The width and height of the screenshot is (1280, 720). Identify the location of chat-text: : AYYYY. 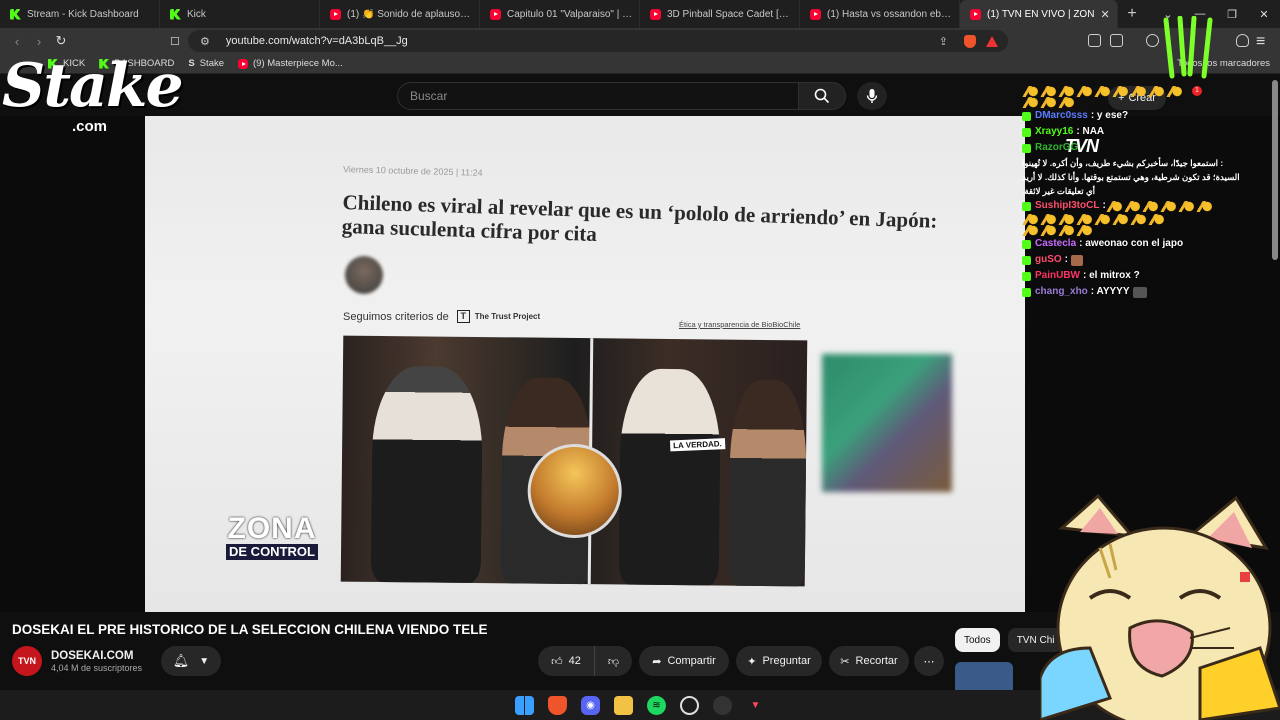
(1110, 291).